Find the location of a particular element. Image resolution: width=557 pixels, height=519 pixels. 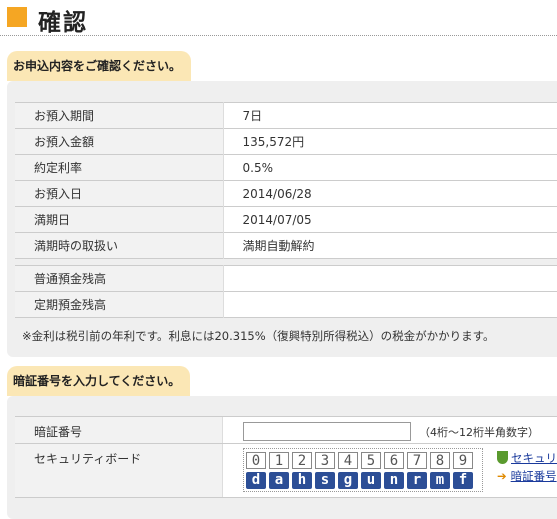

key-5: 5 is located at coordinates (371, 460).